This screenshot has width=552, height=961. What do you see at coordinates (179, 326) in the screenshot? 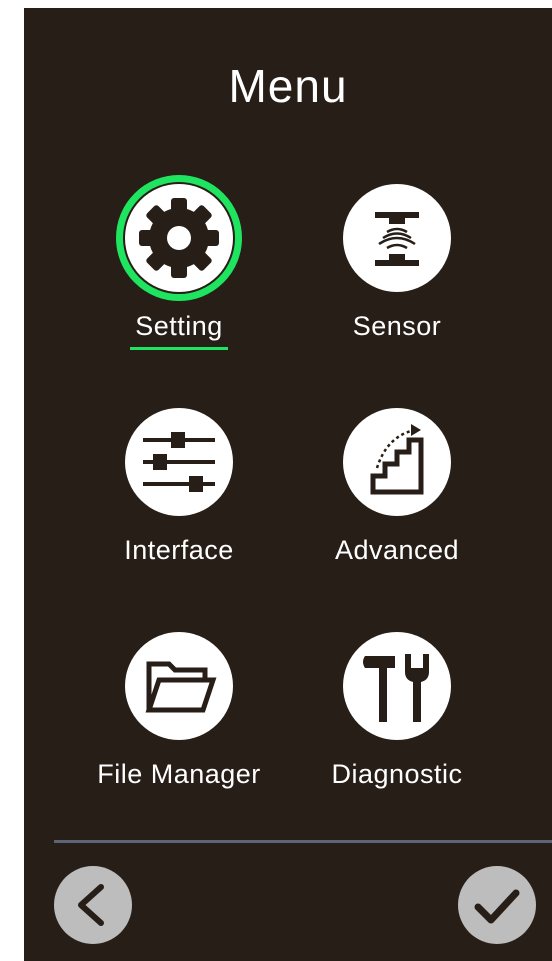
I see `menu-item-label: Setting` at bounding box center [179, 326].